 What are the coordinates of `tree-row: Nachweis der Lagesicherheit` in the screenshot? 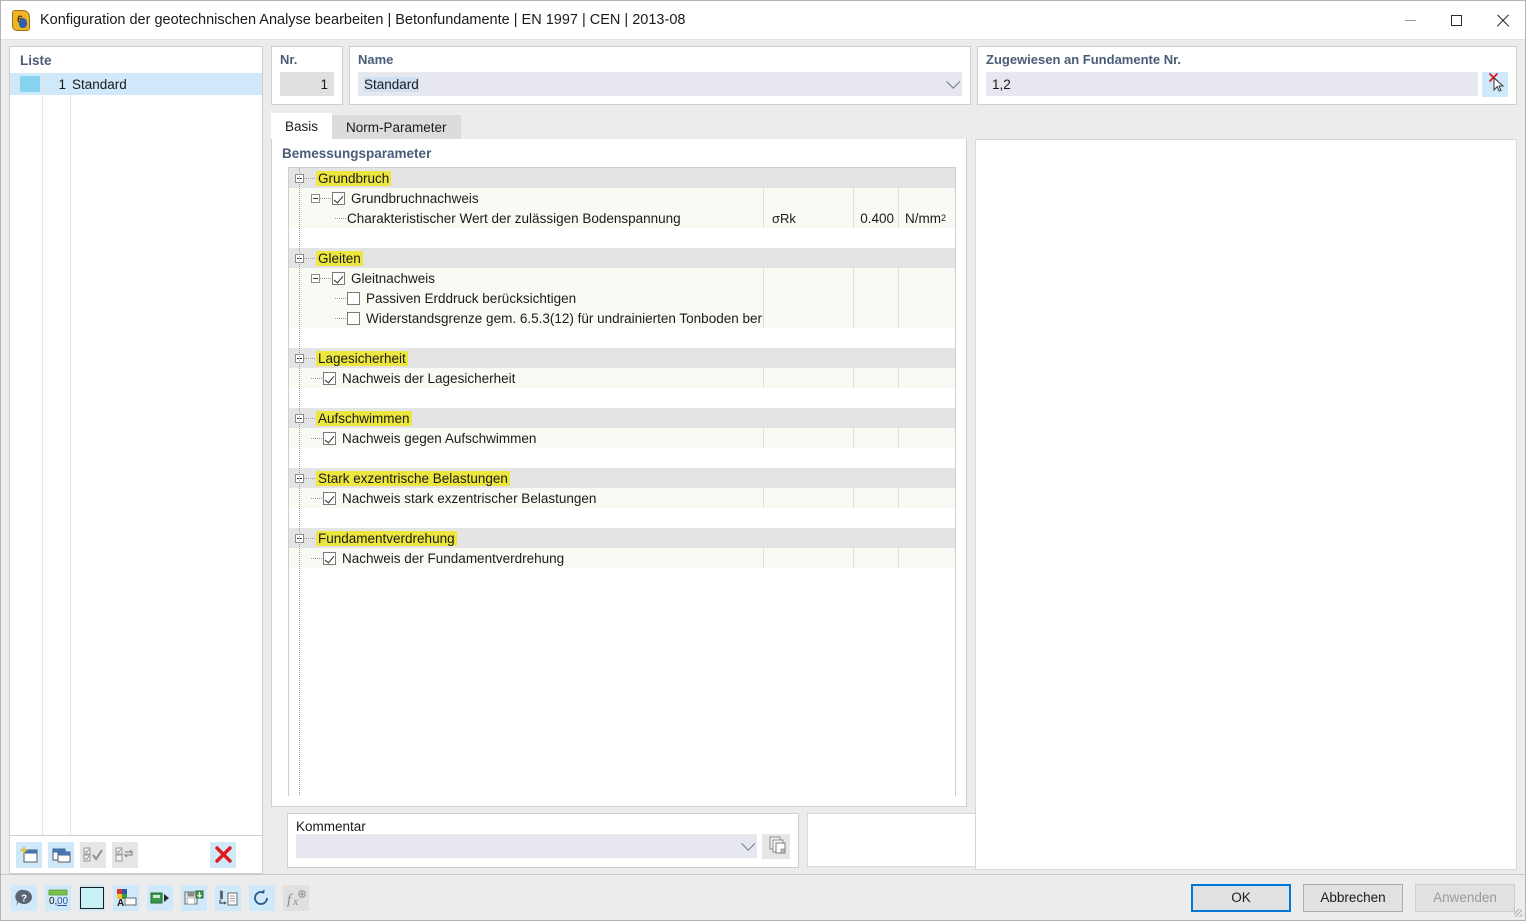 It's located at (622, 378).